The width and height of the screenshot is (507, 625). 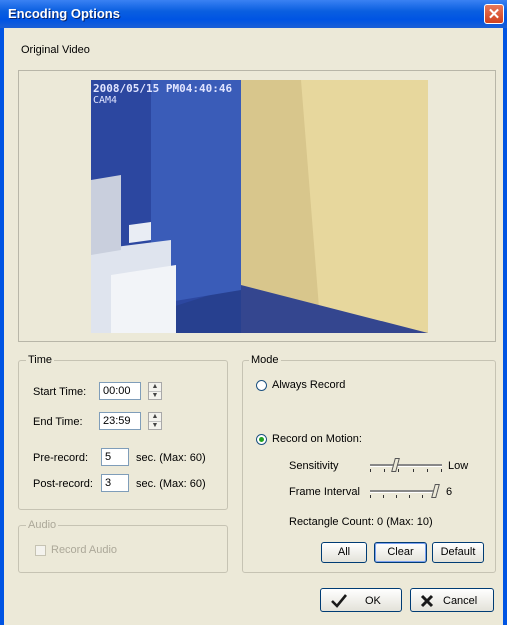 I want to click on video-camera-overlay: CAM4, so click(x=105, y=100).